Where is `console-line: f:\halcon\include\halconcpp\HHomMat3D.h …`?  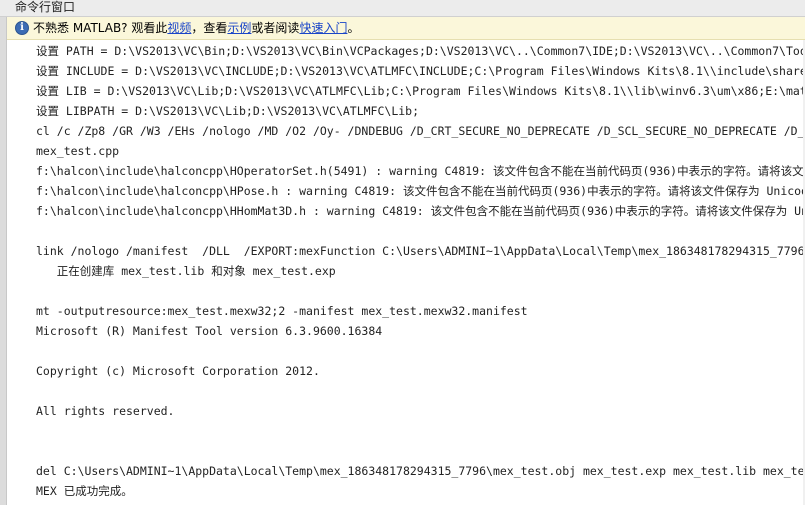 console-line: f:\halcon\include\halconcpp\HHomMat3D.h … is located at coordinates (420, 211).